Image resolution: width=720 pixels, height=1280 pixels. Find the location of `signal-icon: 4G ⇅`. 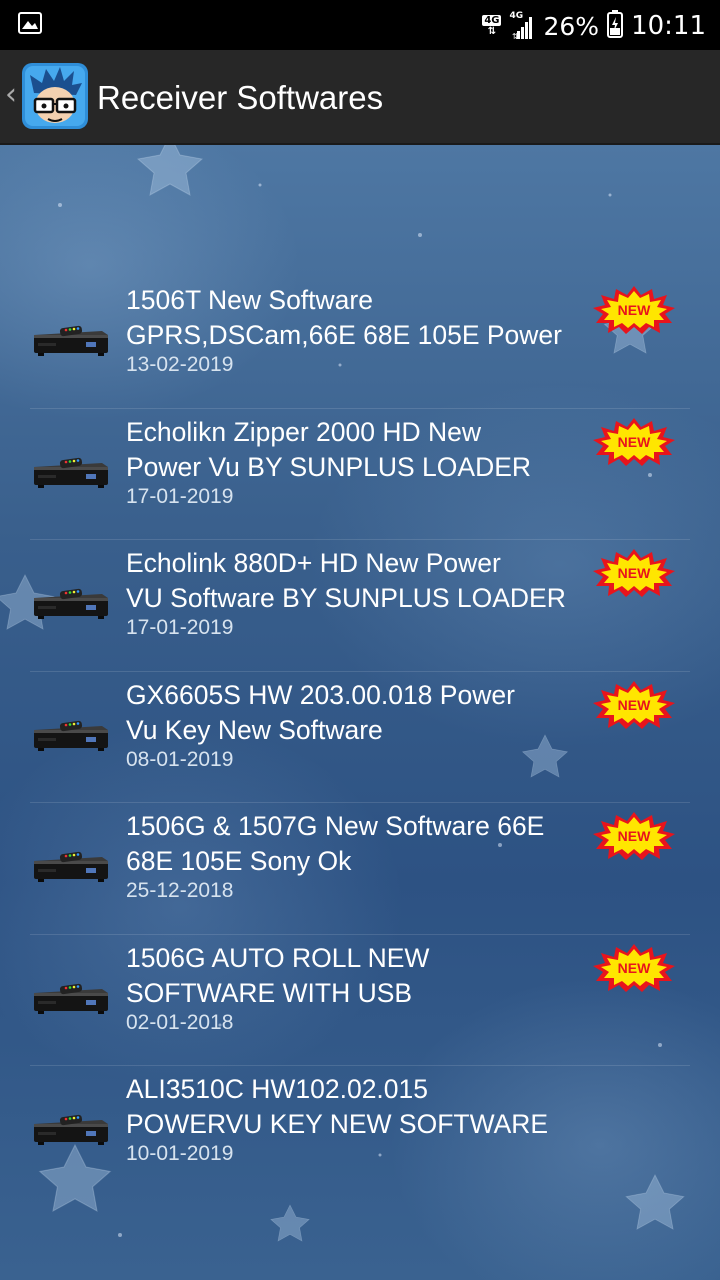

signal-icon: 4G ⇅ is located at coordinates (522, 26).